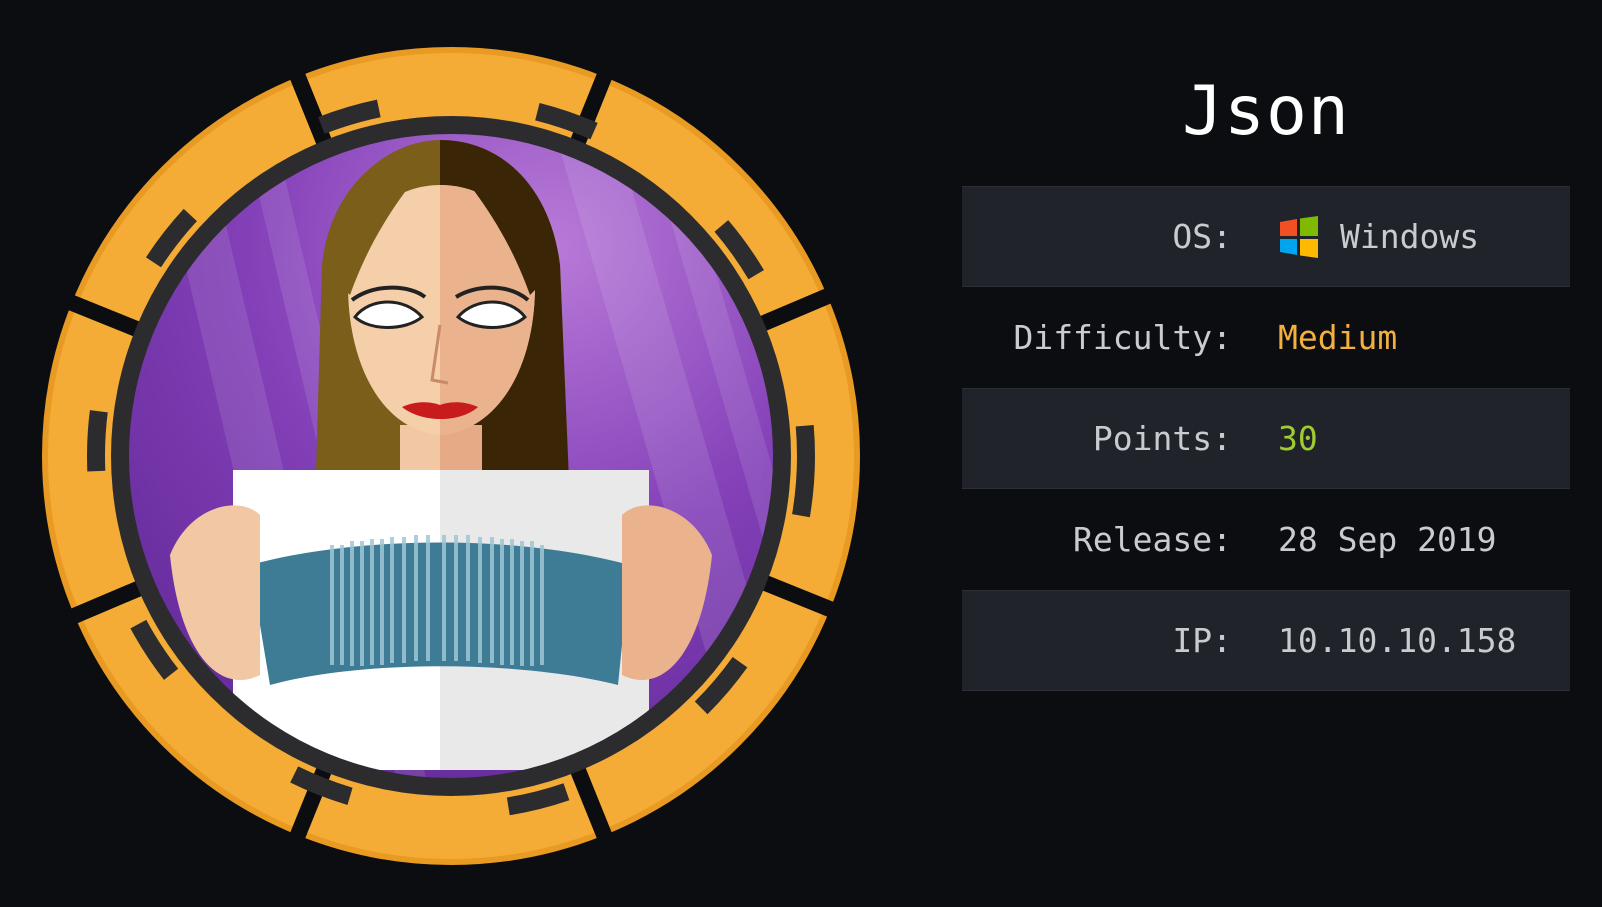  Describe the element at coordinates (1298, 438) in the screenshot. I see `points-value: 30` at that location.